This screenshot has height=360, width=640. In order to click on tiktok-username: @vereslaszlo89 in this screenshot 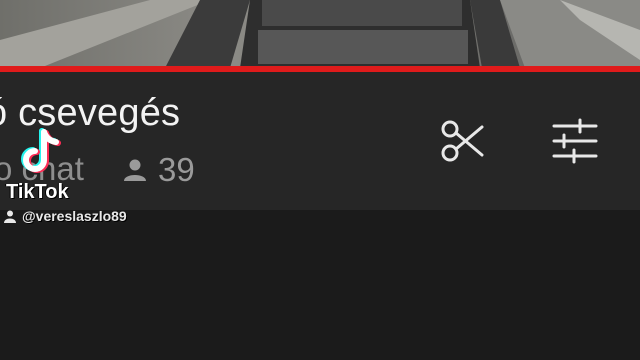, I will do `click(65, 216)`.